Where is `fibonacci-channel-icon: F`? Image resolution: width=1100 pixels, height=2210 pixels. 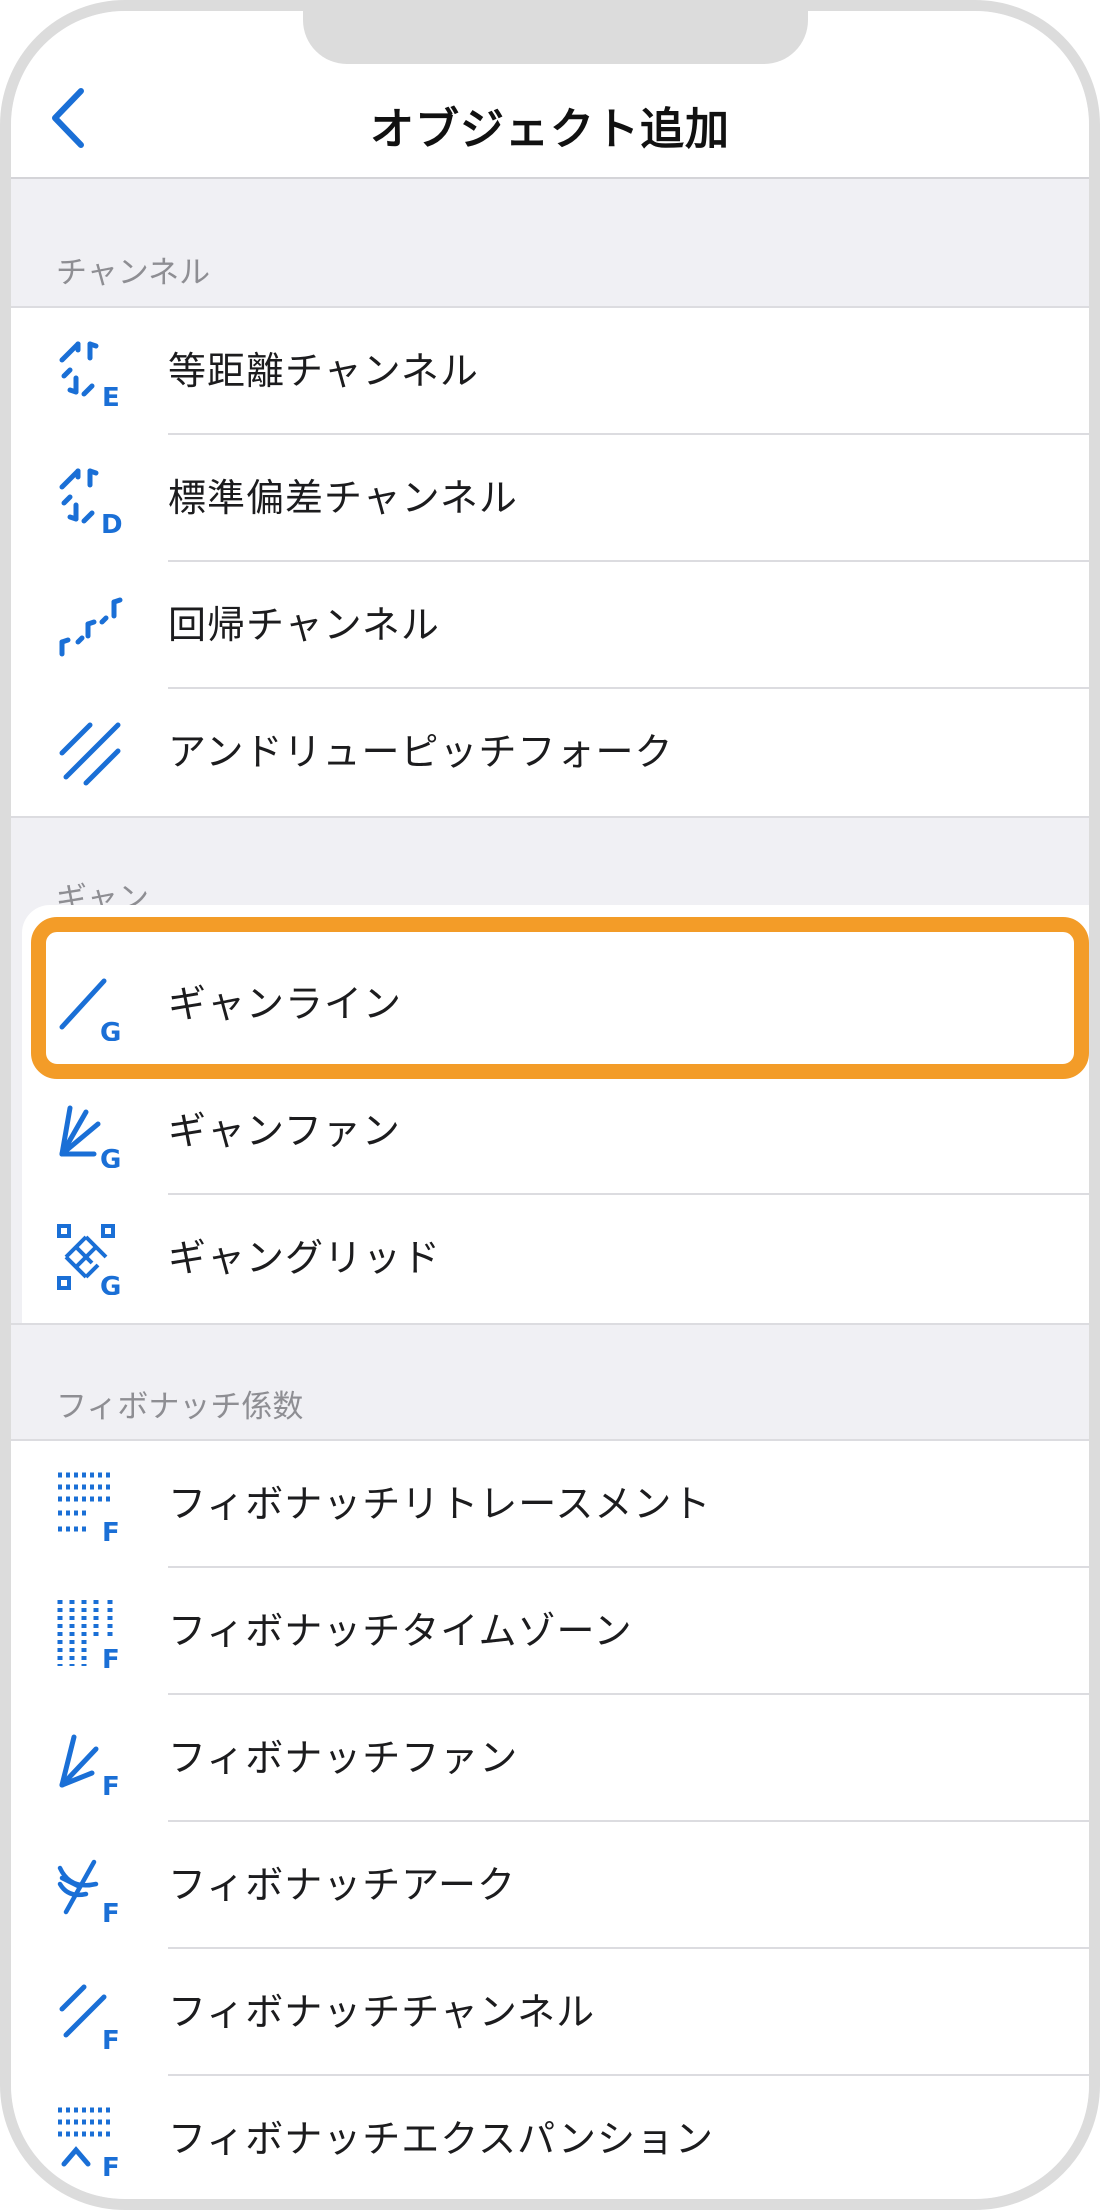 fibonacci-channel-icon: F is located at coordinates (89, 2016).